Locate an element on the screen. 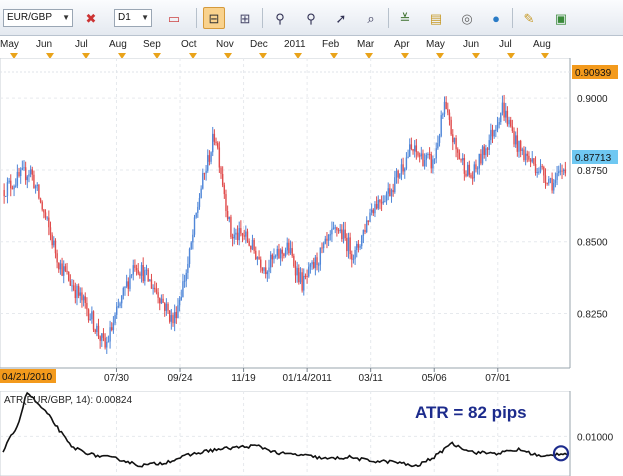 The height and width of the screenshot is (476, 623). month-label: Nov is located at coordinates (225, 44).